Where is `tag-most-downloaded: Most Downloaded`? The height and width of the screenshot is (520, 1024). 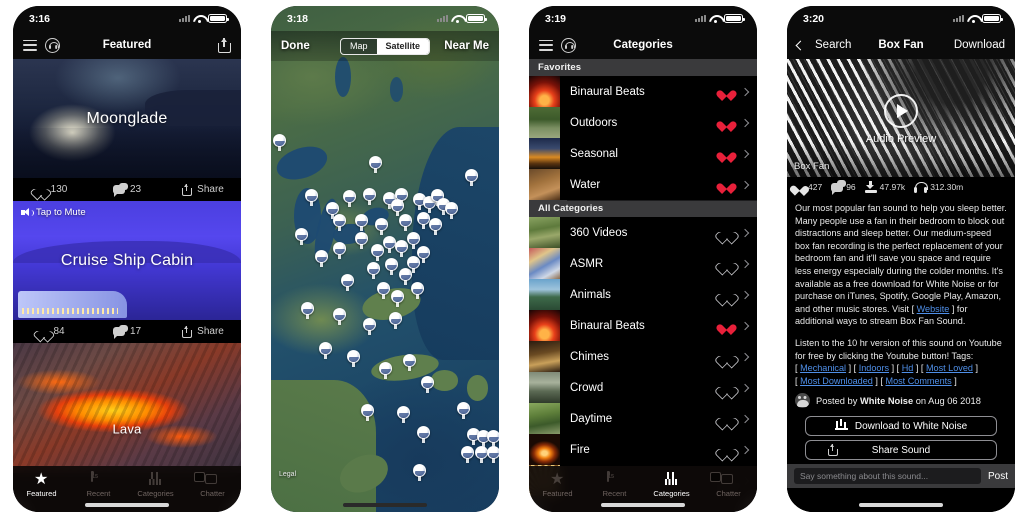
tag-most-downloaded: Most Downloaded is located at coordinates (836, 381).